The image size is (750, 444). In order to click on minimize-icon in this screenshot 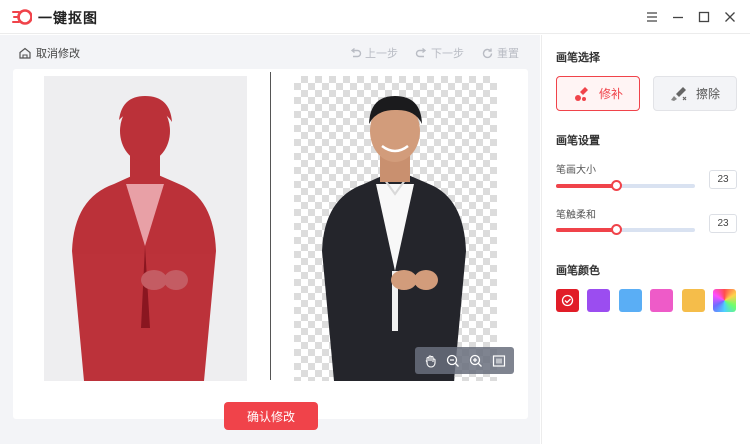, I will do `click(678, 17)`.